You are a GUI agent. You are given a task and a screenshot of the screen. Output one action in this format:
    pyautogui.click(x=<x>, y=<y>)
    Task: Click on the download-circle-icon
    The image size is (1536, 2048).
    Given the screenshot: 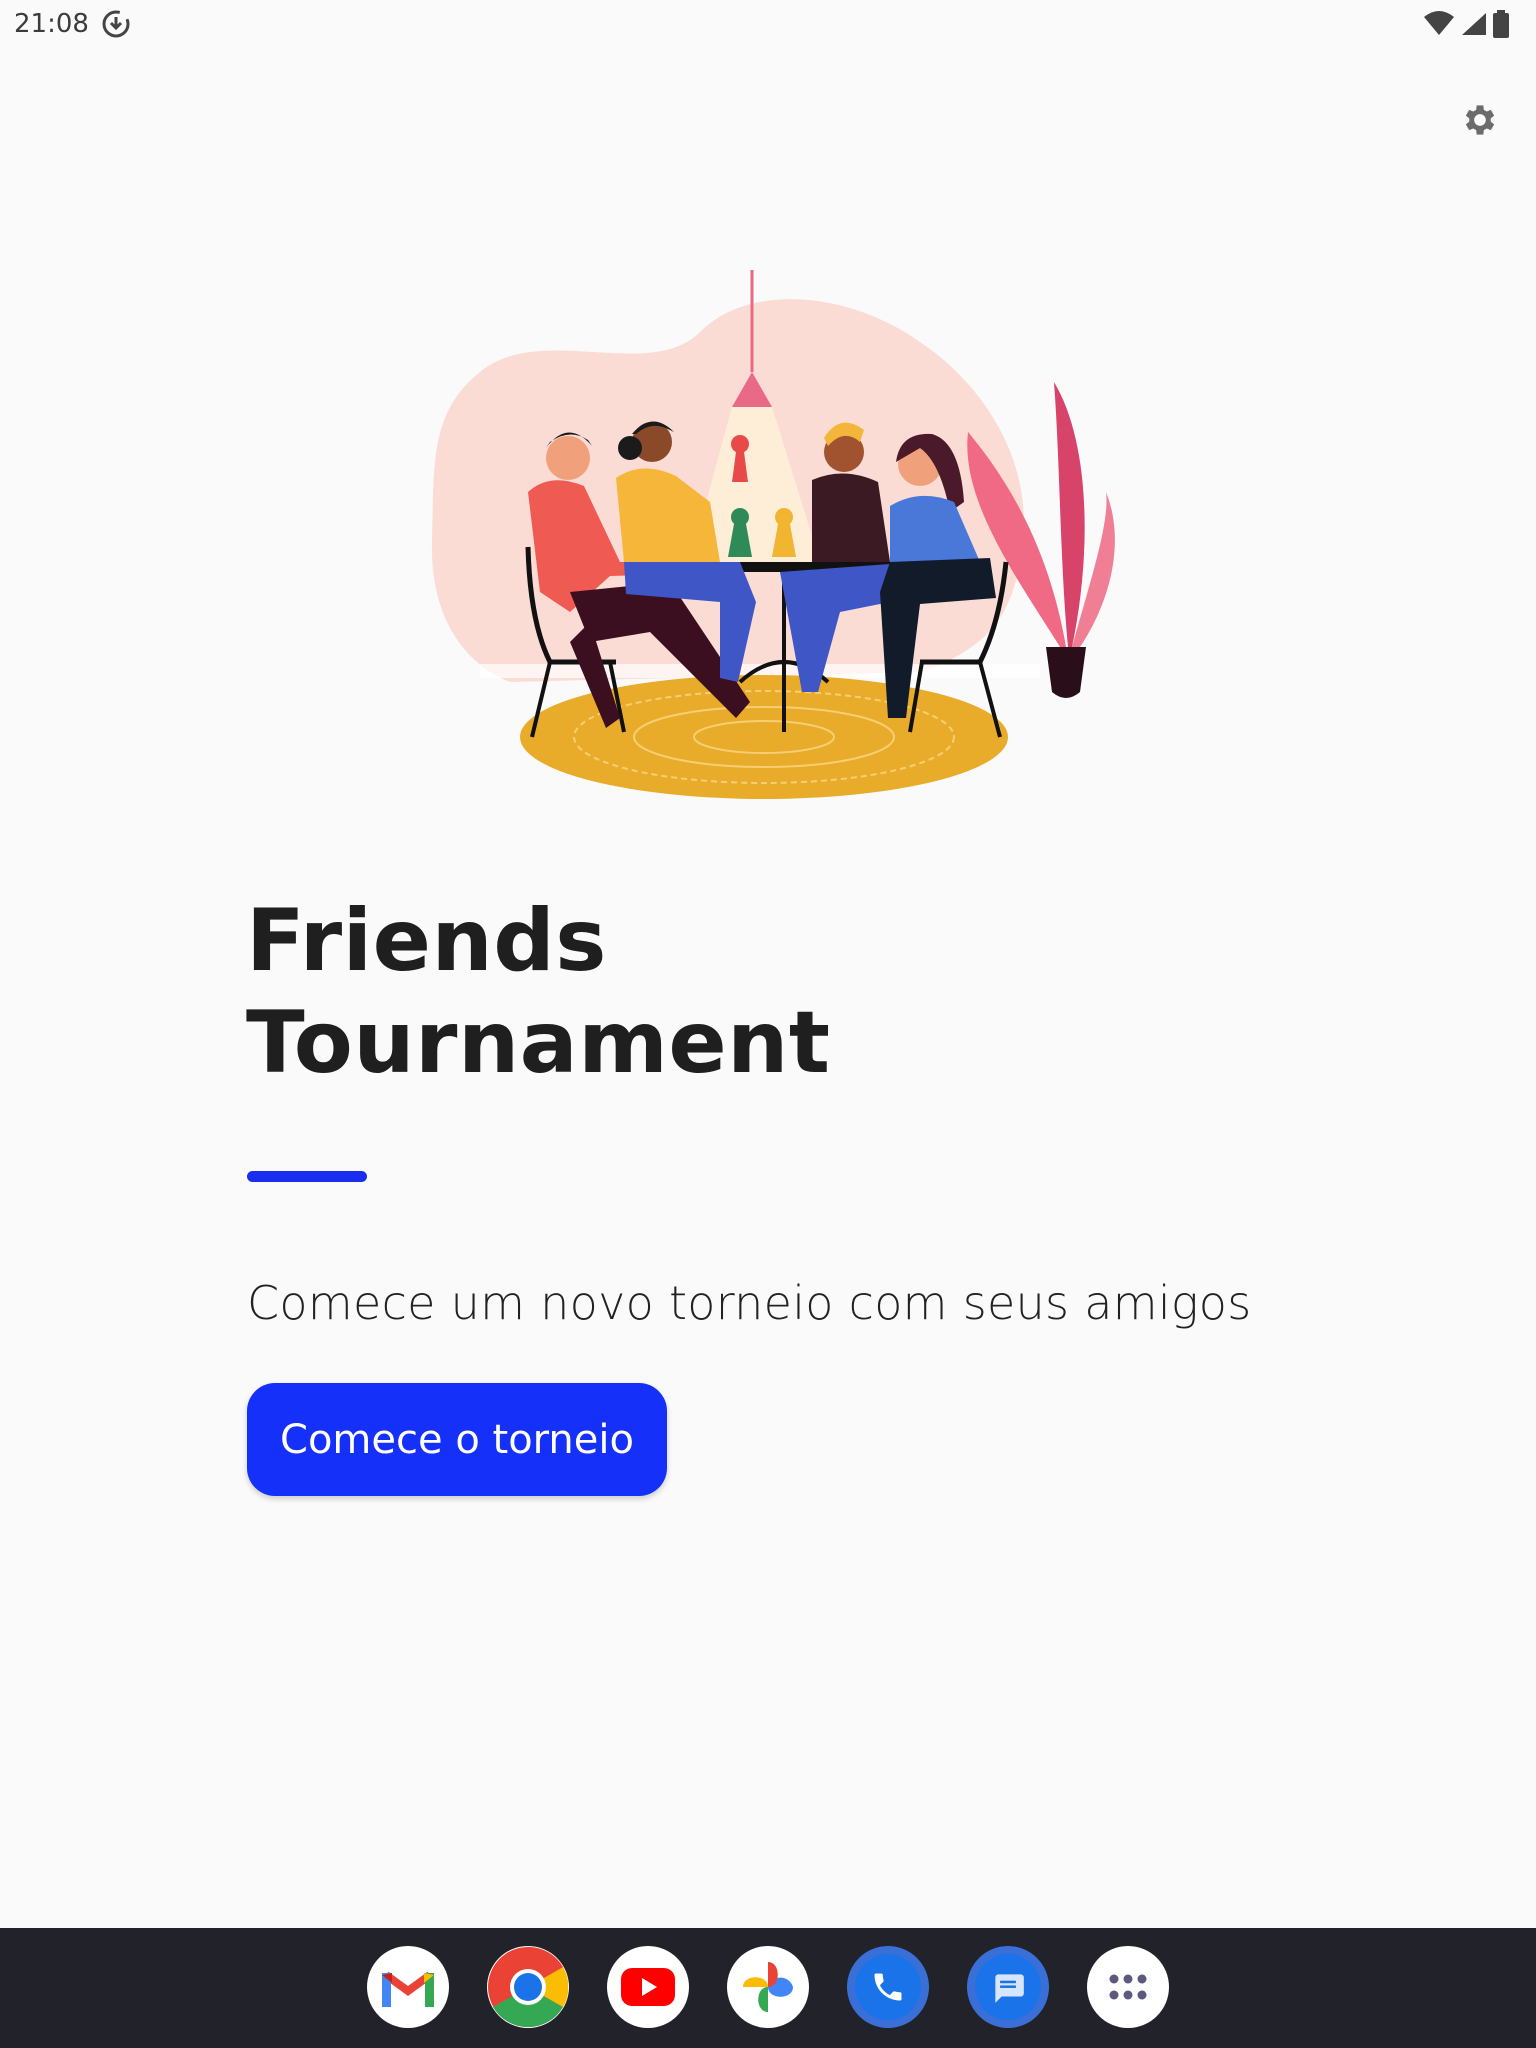 What is the action you would take?
    pyautogui.click(x=116, y=24)
    